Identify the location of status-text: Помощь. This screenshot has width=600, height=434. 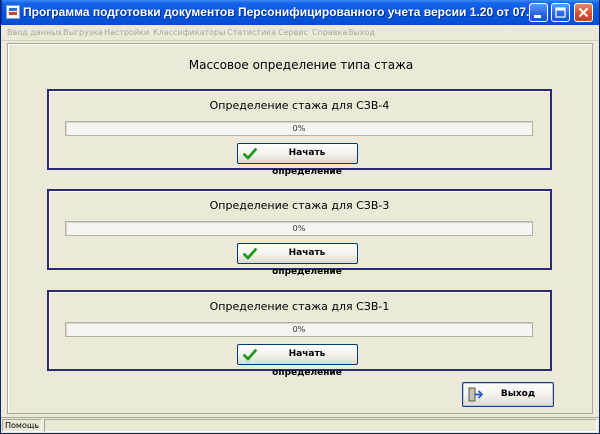
(22, 425).